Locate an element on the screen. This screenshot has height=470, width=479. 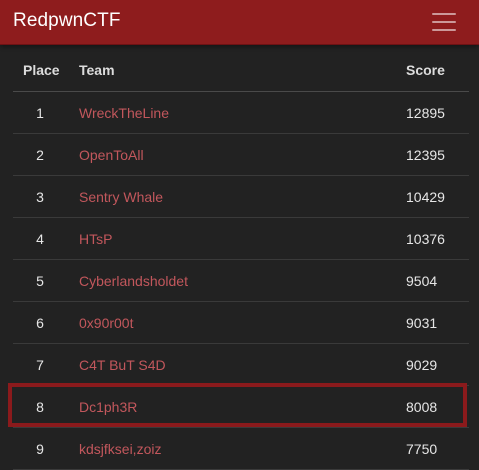
row-score: 12895 is located at coordinates (425, 113).